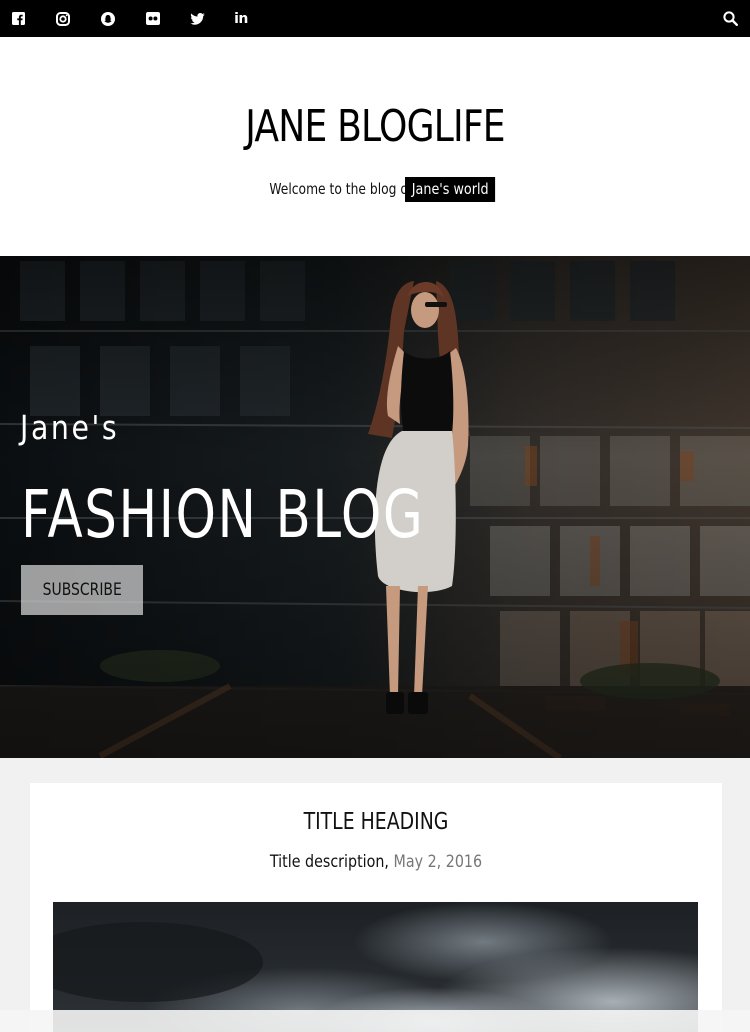 This screenshot has height=1032, width=750. Describe the element at coordinates (63, 18) in the screenshot. I see `instagram-icon` at that location.